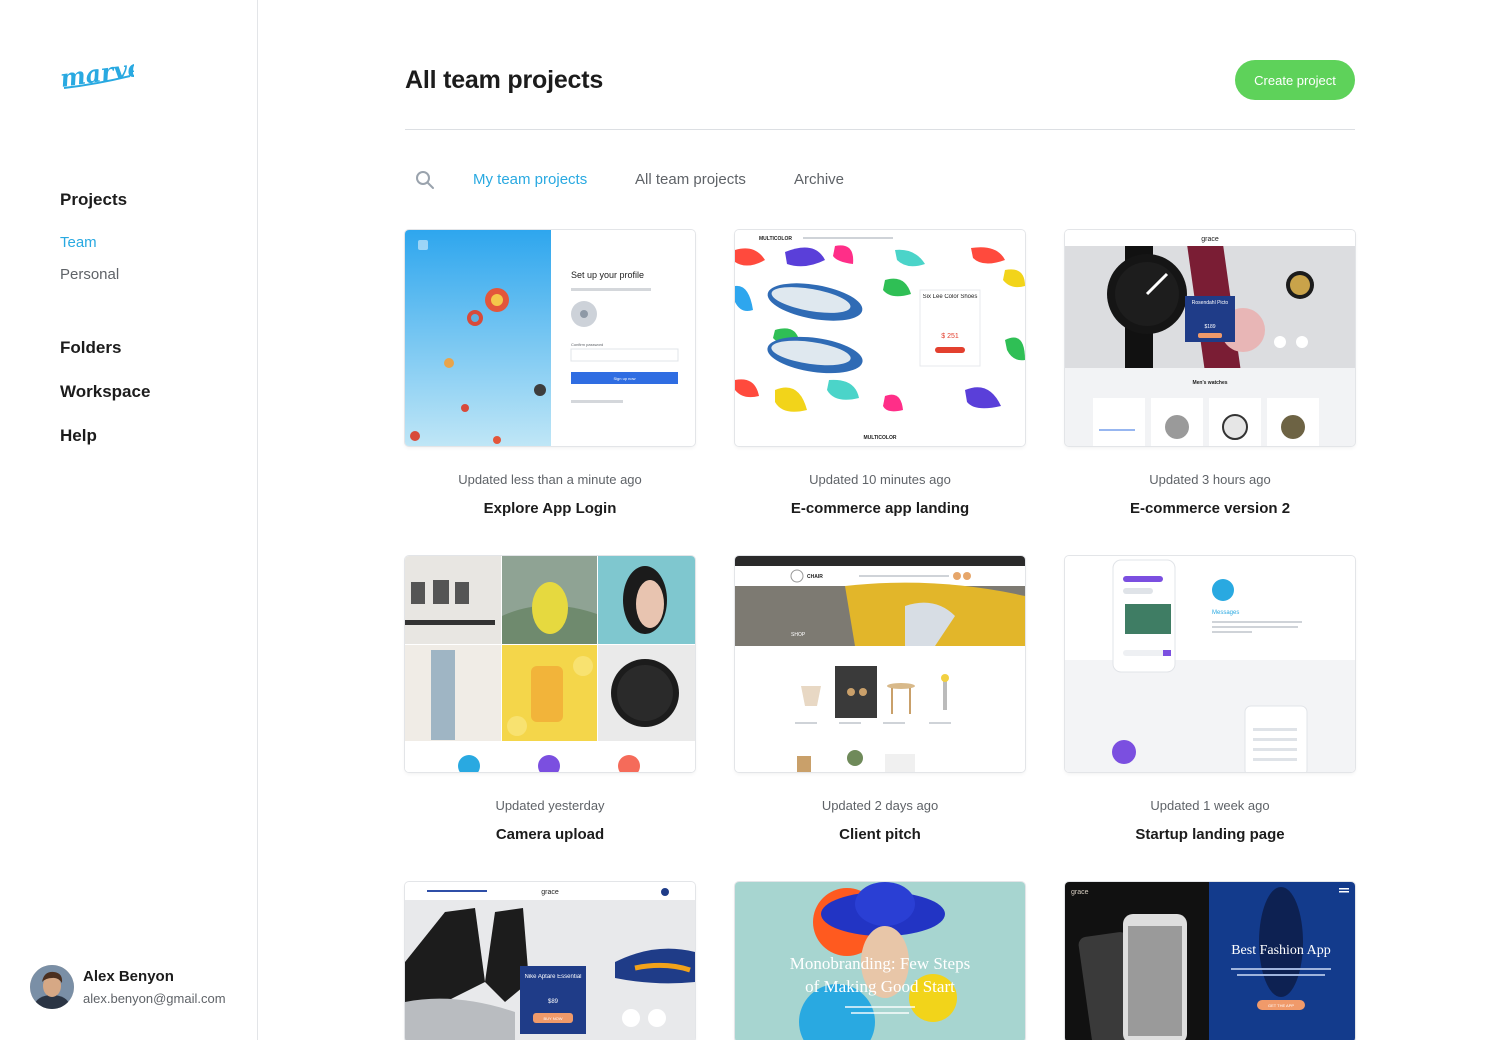 The height and width of the screenshot is (1040, 1500). Describe the element at coordinates (1210, 834) in the screenshot. I see `project-title: Startup landing page` at that location.